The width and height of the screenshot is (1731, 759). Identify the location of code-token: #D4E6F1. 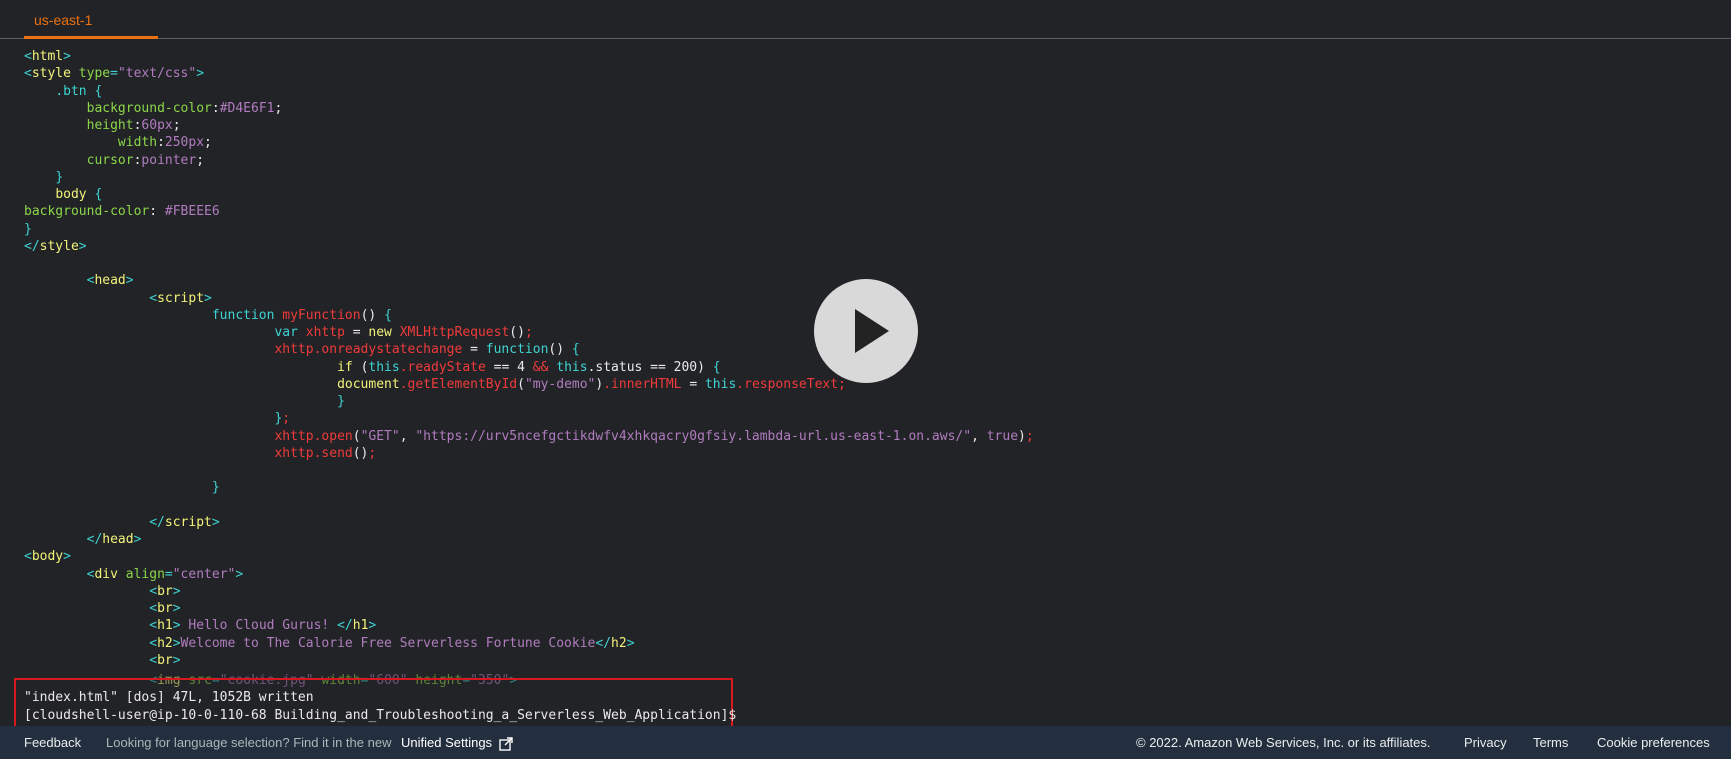
(247, 108).